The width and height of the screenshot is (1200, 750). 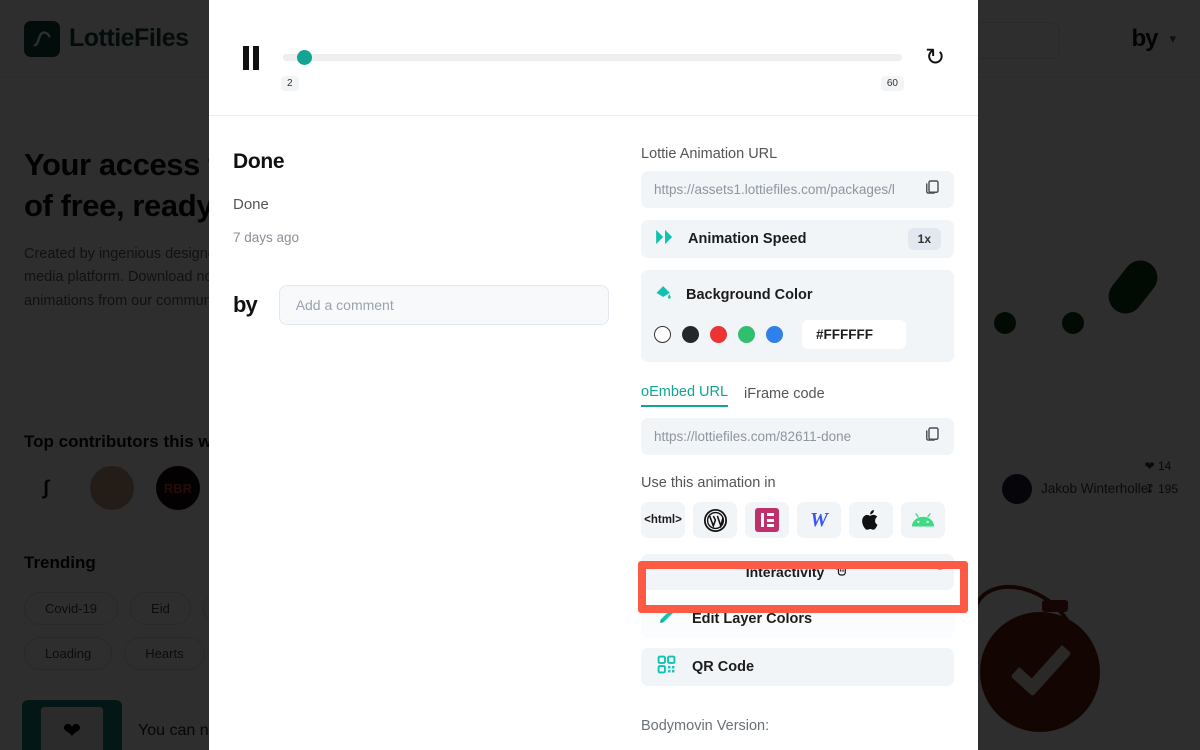 What do you see at coordinates (665, 239) in the screenshot?
I see `fast-forward-icon` at bounding box center [665, 239].